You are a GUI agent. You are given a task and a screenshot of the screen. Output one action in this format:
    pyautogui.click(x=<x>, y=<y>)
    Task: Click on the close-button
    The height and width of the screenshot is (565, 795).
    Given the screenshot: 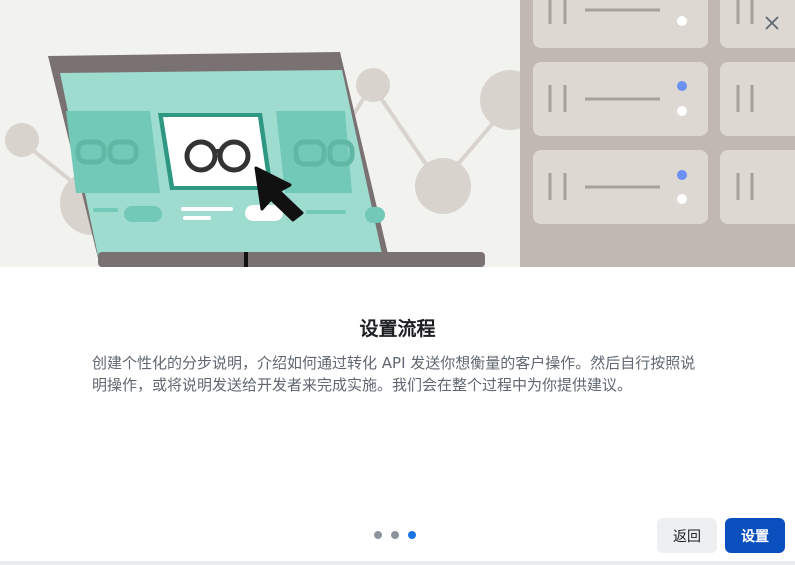 What is the action you would take?
    pyautogui.click(x=772, y=23)
    